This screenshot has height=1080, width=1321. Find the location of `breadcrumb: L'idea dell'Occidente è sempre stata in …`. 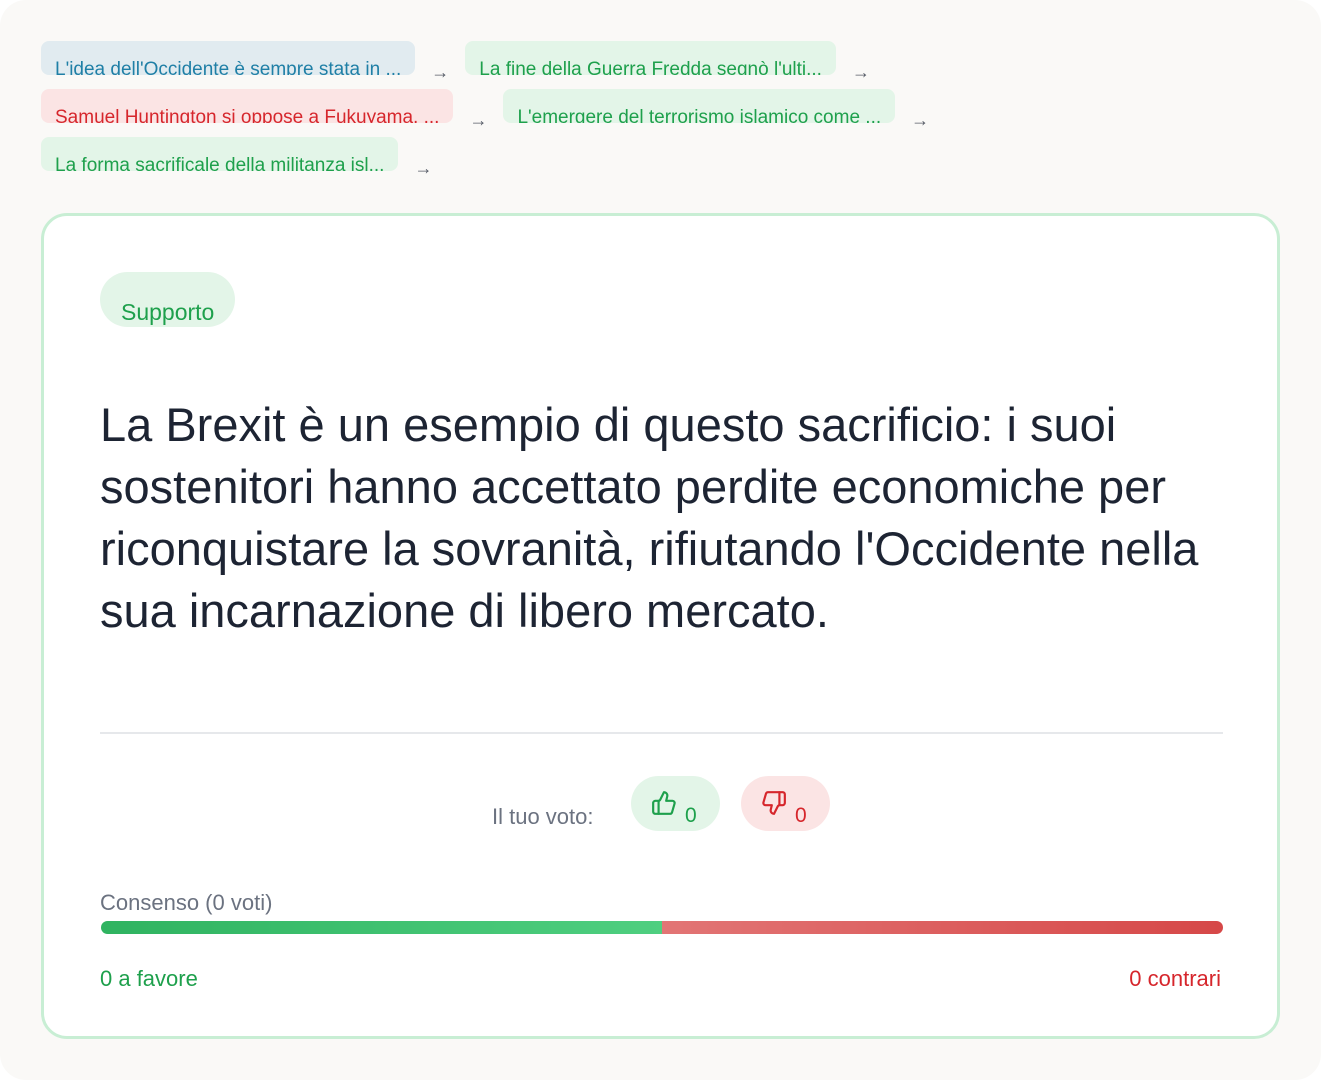

breadcrumb: L'idea dell'Occidente è sempre stata in … is located at coordinates (541, 113).